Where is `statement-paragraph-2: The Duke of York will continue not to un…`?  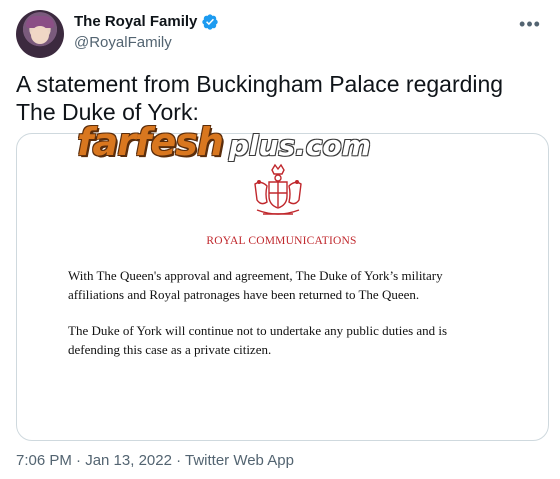 statement-paragraph-2: The Duke of York will continue not to un… is located at coordinates (258, 340).